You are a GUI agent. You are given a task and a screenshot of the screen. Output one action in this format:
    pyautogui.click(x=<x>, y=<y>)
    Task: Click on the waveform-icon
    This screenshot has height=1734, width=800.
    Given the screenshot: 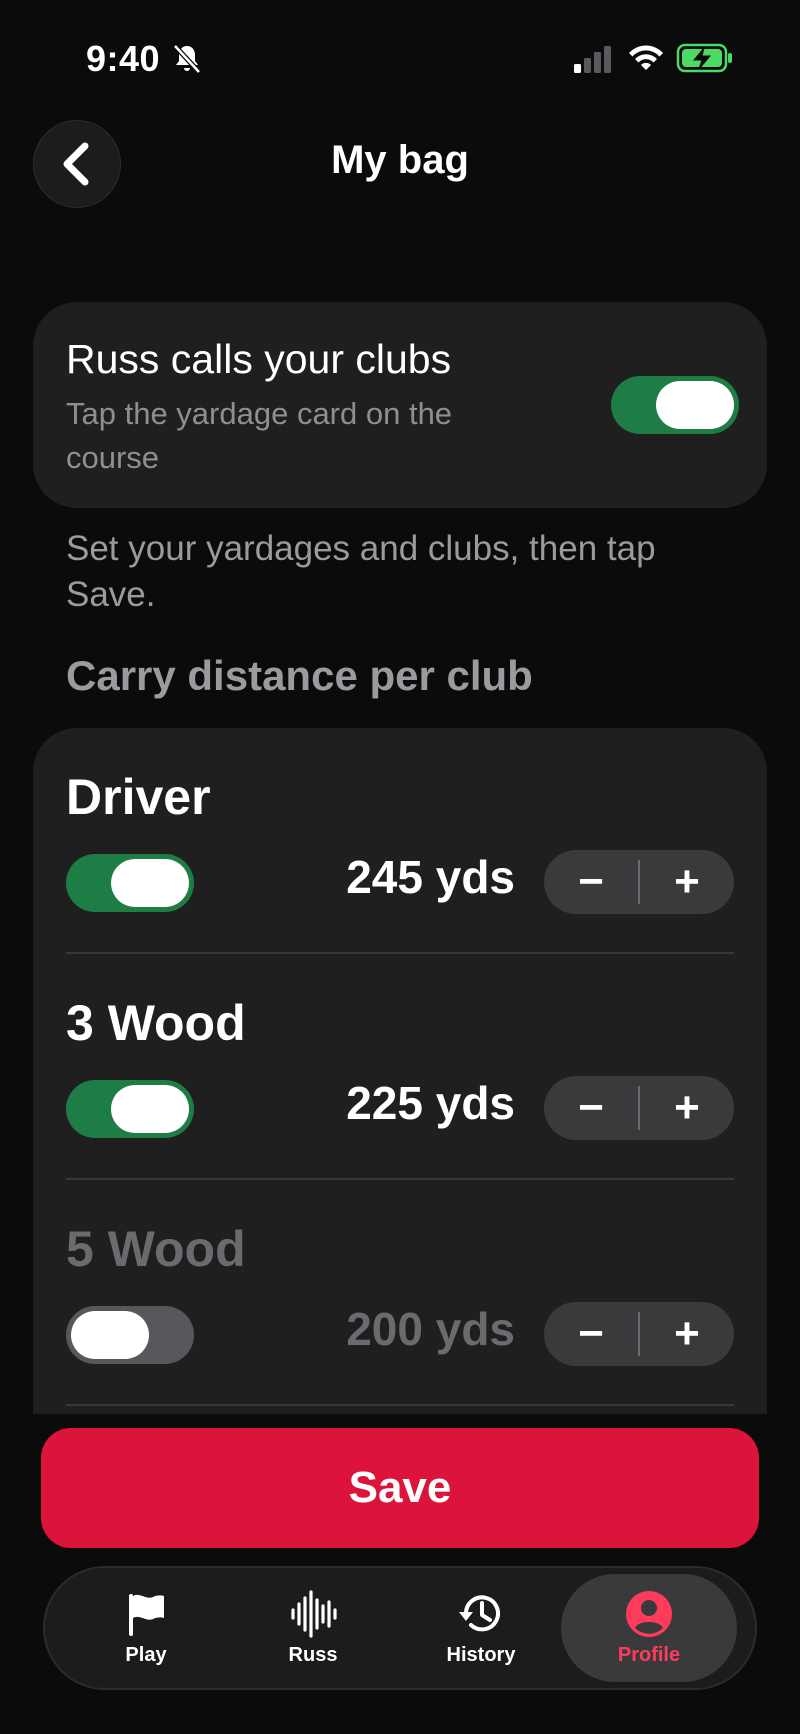 What is the action you would take?
    pyautogui.click(x=314, y=1613)
    